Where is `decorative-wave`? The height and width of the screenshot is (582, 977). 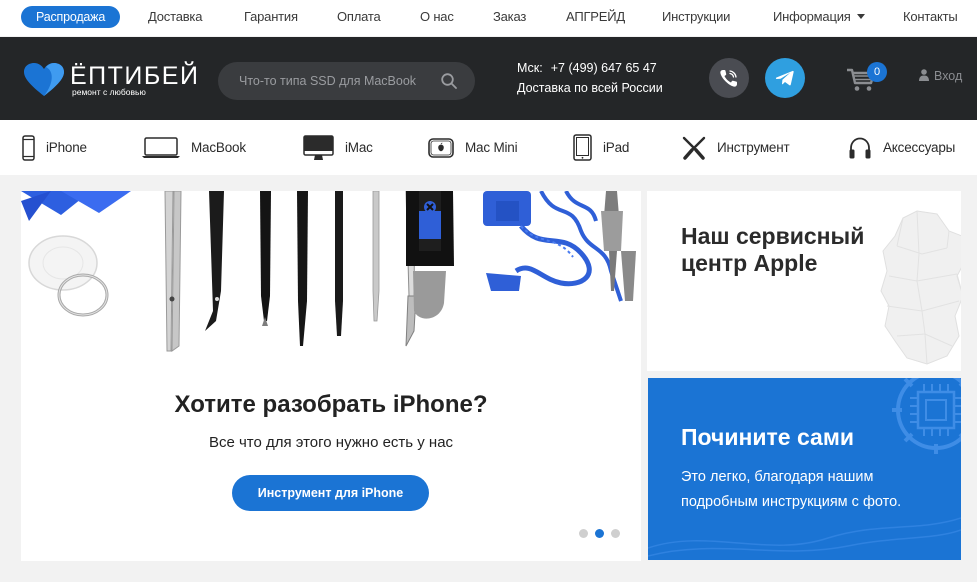 decorative-wave is located at coordinates (804, 537).